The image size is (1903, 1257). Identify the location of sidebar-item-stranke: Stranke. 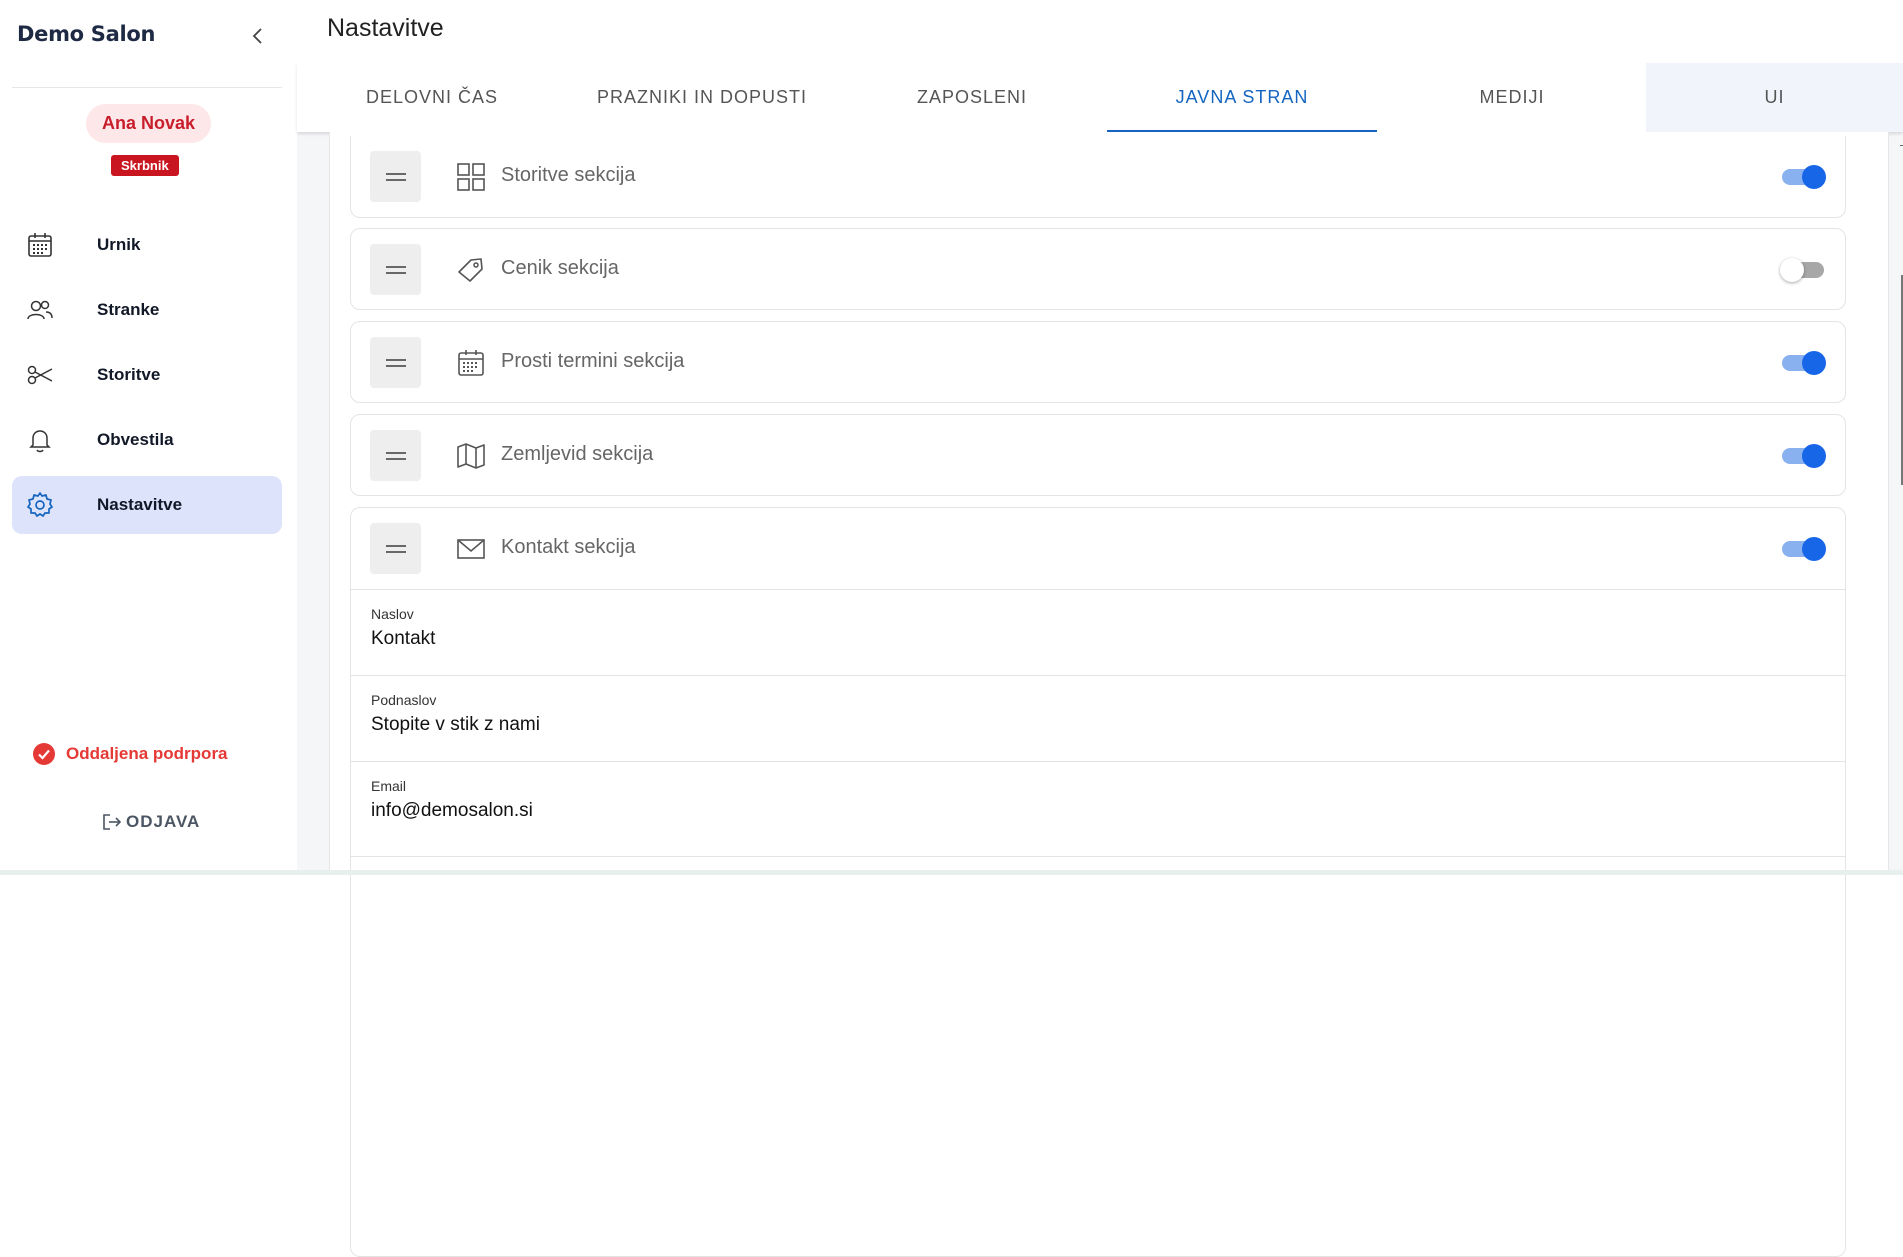
(147, 310).